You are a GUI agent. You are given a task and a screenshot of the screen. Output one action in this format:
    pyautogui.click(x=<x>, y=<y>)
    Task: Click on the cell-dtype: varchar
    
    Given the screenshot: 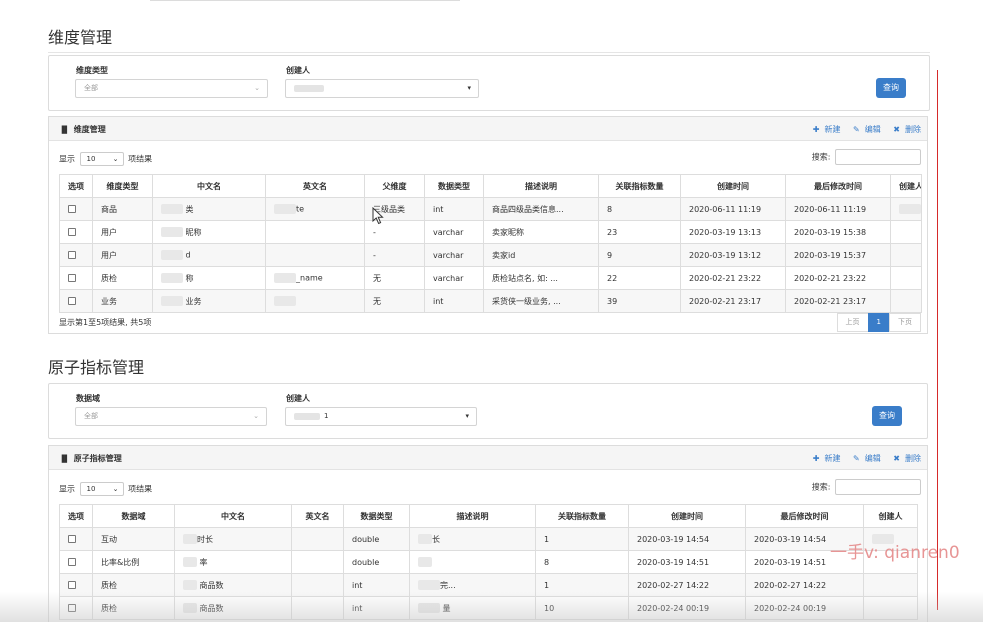 What is the action you would take?
    pyautogui.click(x=454, y=255)
    